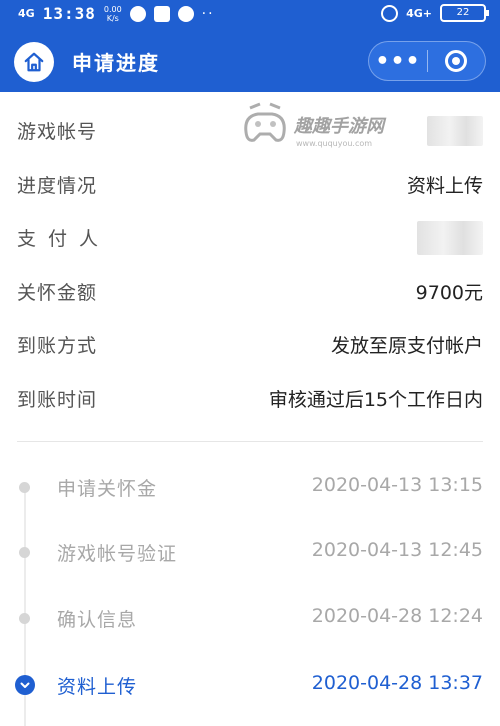  What do you see at coordinates (97, 687) in the screenshot?
I see `step-name: 资料上传` at bounding box center [97, 687].